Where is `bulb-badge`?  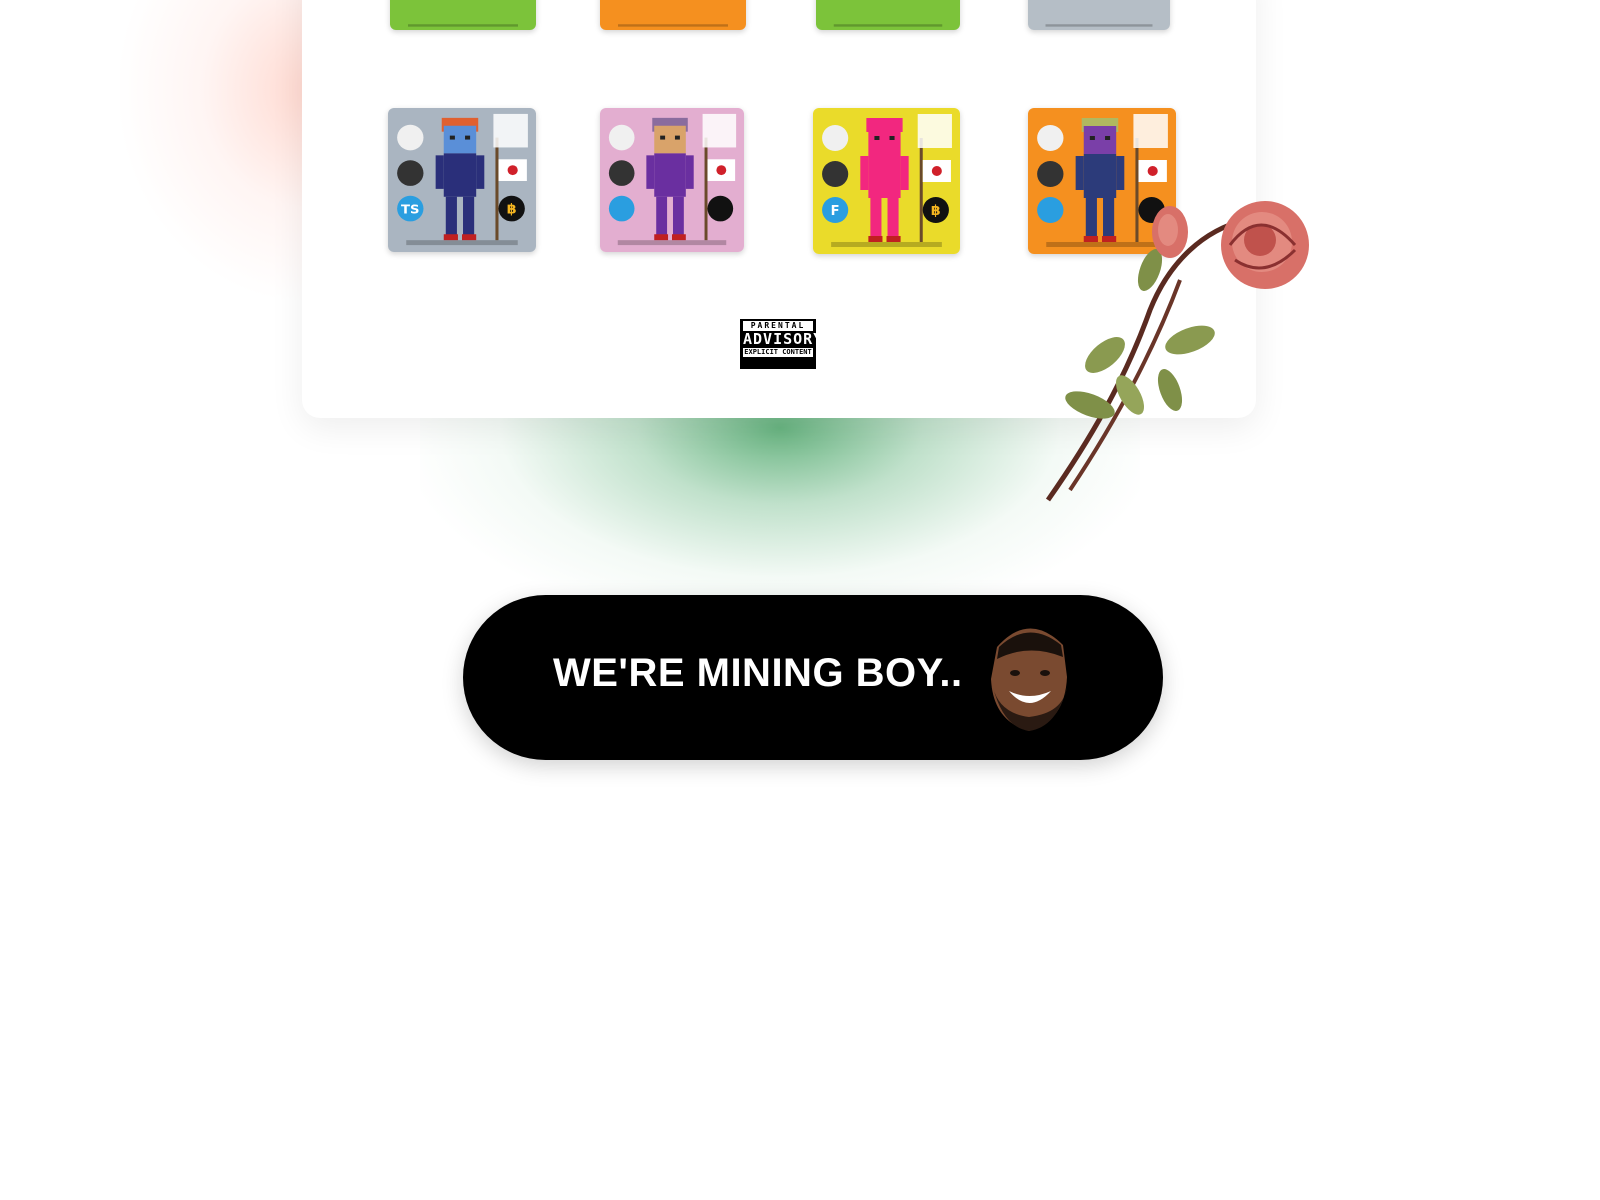 bulb-badge is located at coordinates (1050, 174).